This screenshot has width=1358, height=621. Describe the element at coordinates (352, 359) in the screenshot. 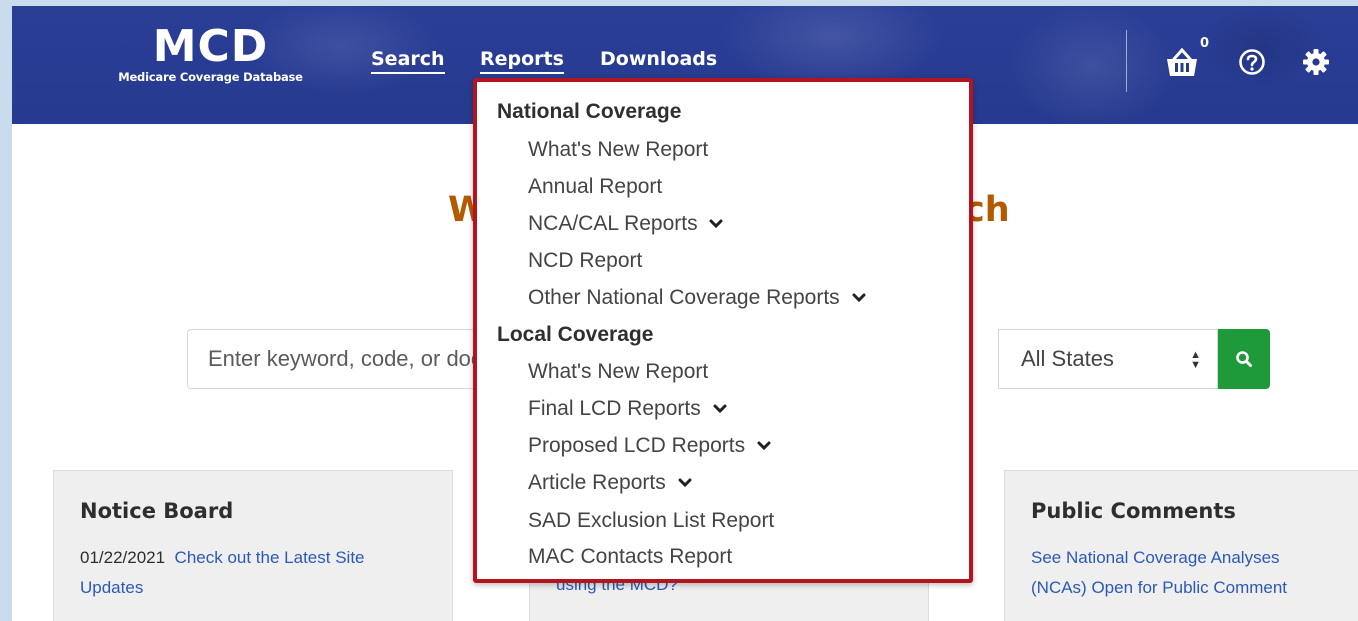

I see `search-input` at that location.